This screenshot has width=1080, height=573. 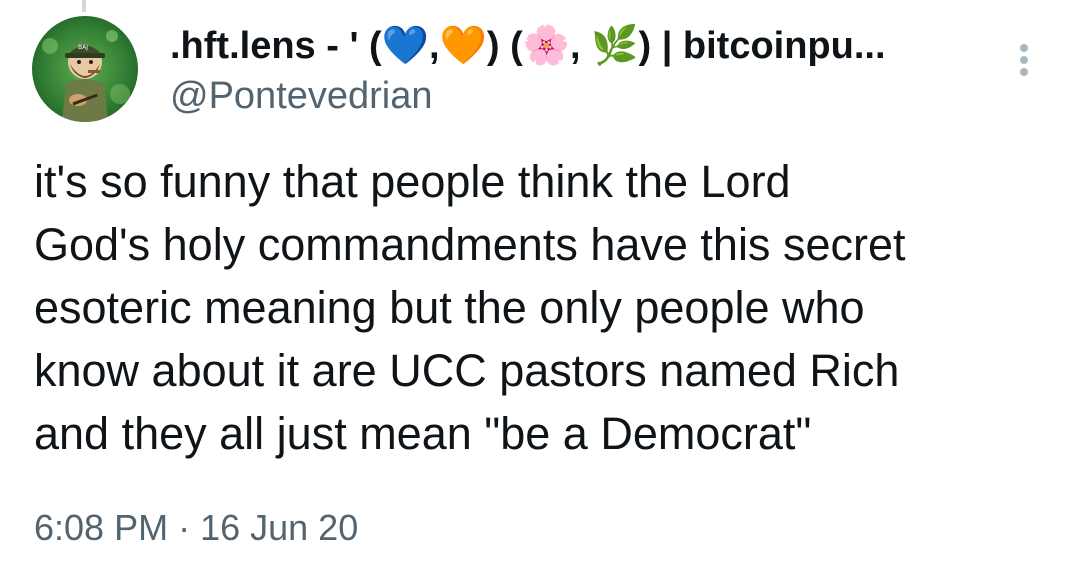 What do you see at coordinates (101, 527) in the screenshot?
I see `tweet-time: 6:08 PM` at bounding box center [101, 527].